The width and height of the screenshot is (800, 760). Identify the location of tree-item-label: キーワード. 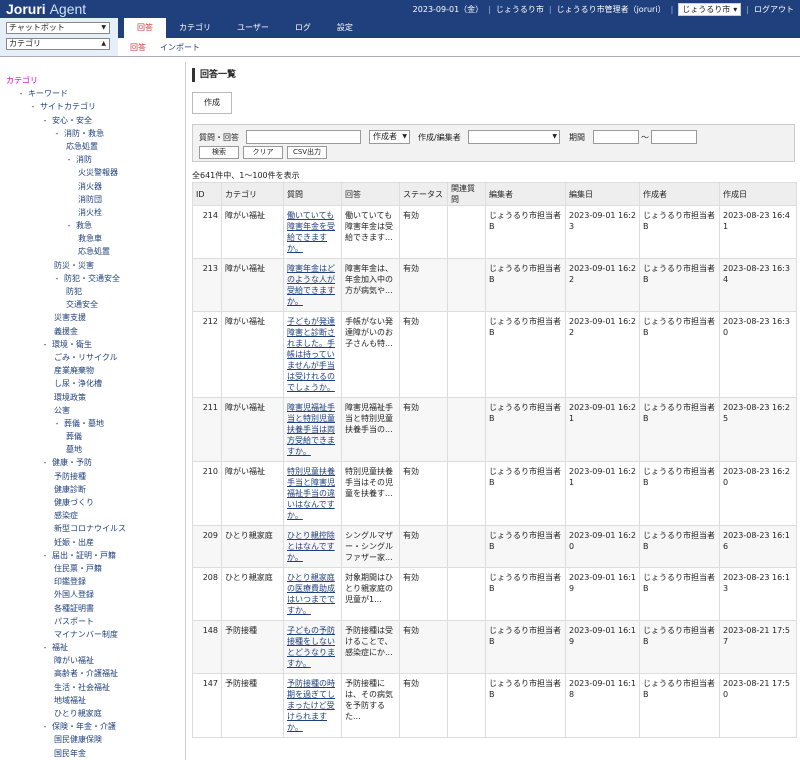
(48, 93).